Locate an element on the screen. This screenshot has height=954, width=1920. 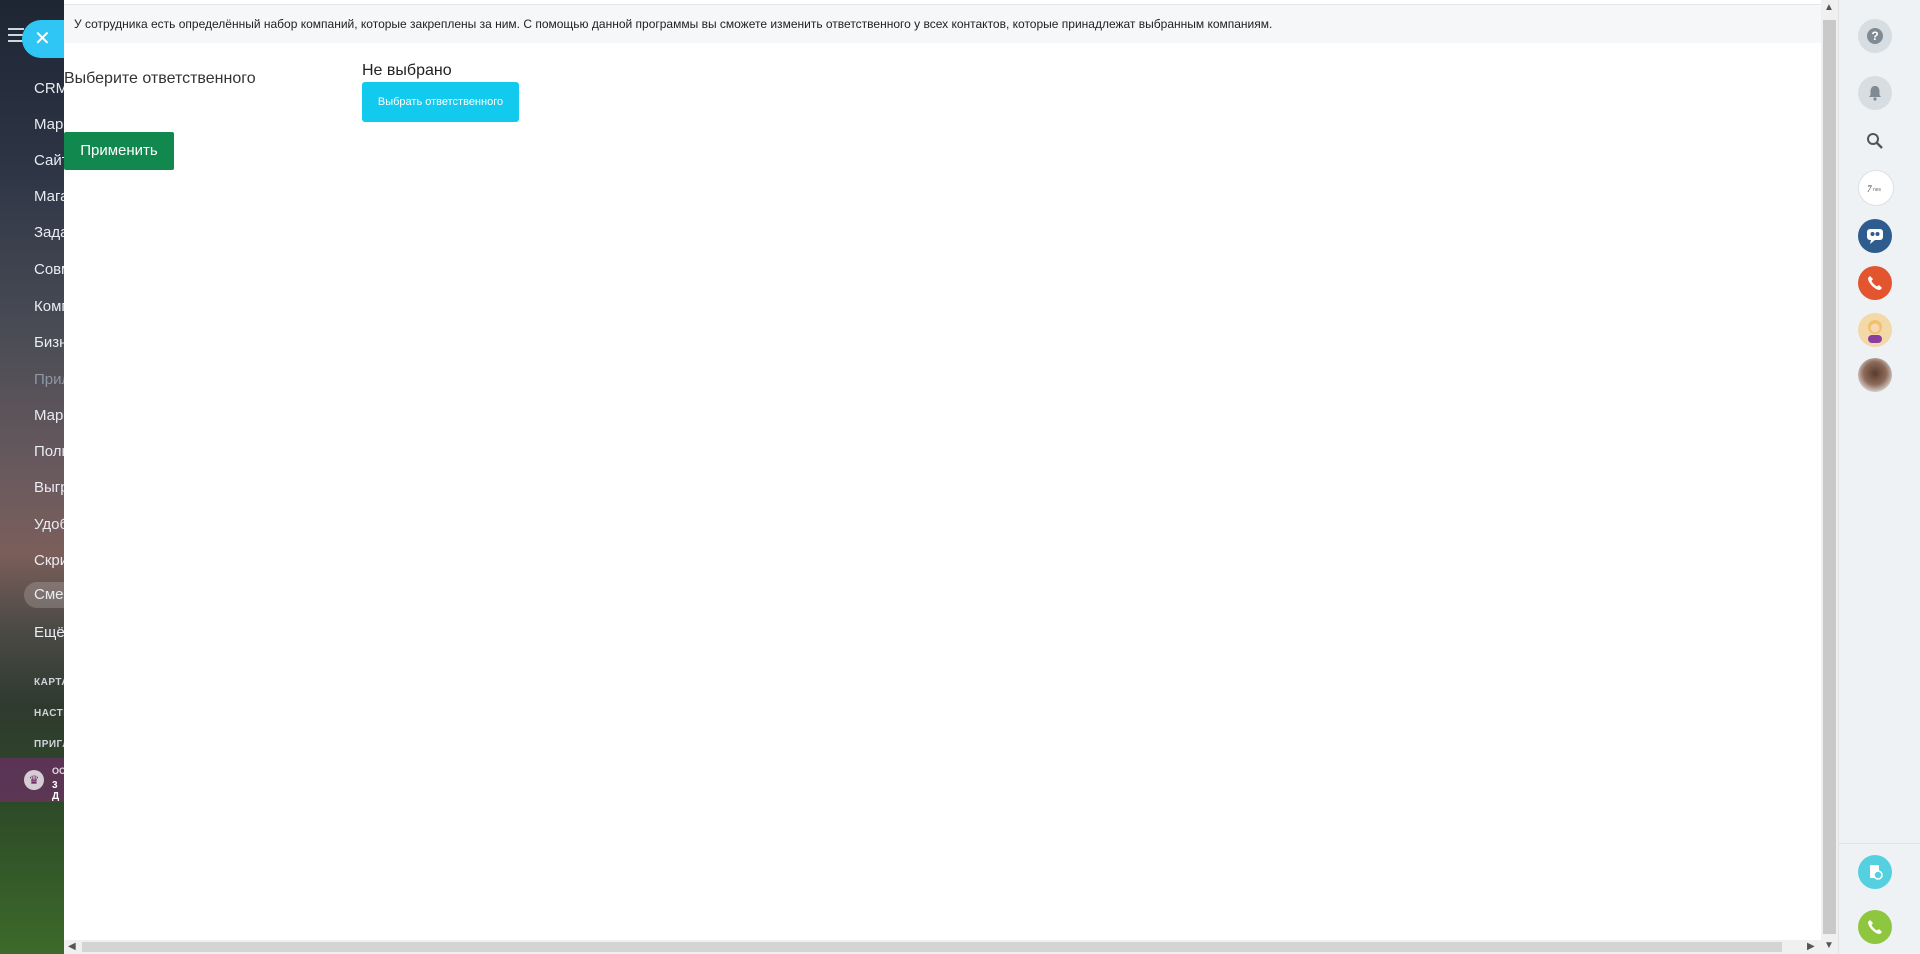
apply-button: Применить is located at coordinates (119, 151).